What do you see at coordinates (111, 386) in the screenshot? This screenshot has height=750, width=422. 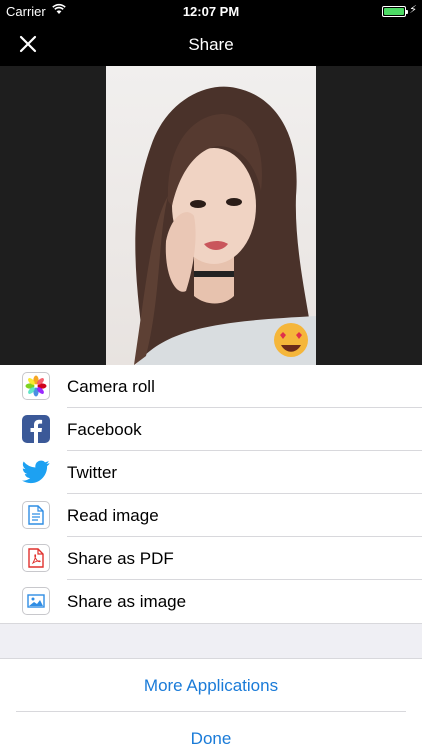 I see `share-option-label: Camera roll` at bounding box center [111, 386].